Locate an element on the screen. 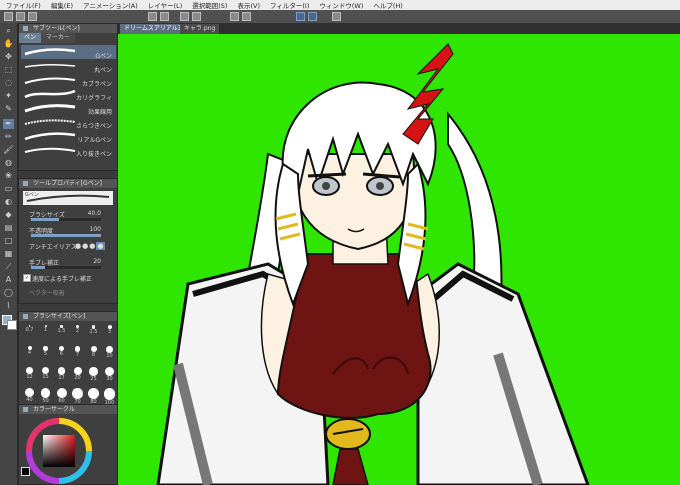  opacity-value: 100 is located at coordinates (95, 229).